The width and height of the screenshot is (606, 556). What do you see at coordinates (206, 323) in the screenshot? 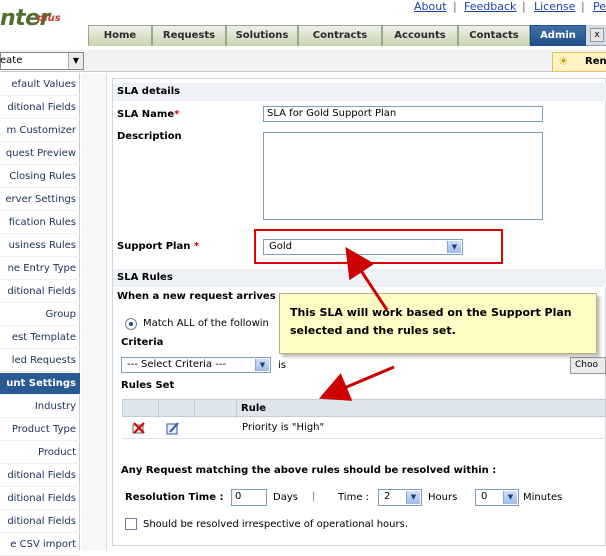
I see `match-all-label: Match ALL of the followin` at bounding box center [206, 323].